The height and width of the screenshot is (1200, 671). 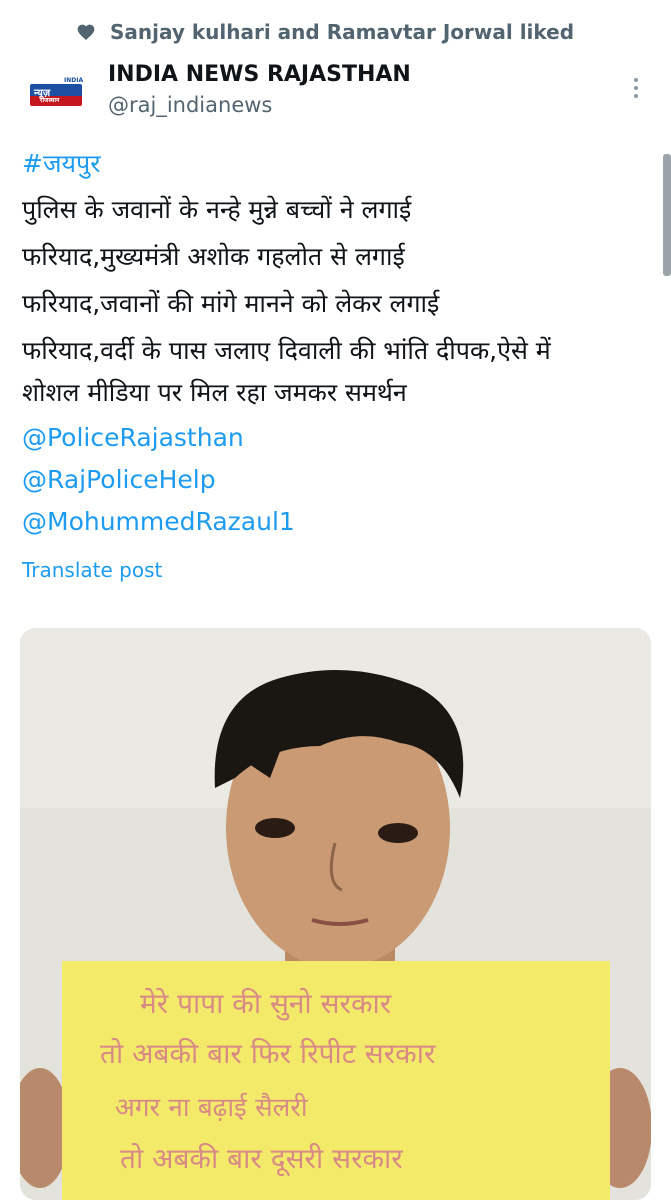 I want to click on logo-top-text: INDIA, so click(x=74, y=80).